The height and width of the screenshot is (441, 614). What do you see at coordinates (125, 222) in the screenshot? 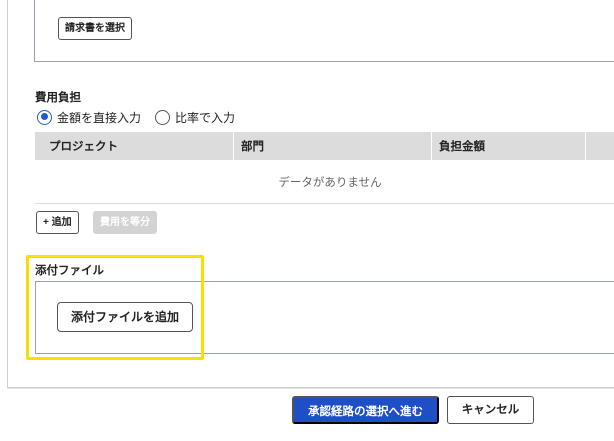
I see `split-cost-button: 費用を等分` at bounding box center [125, 222].